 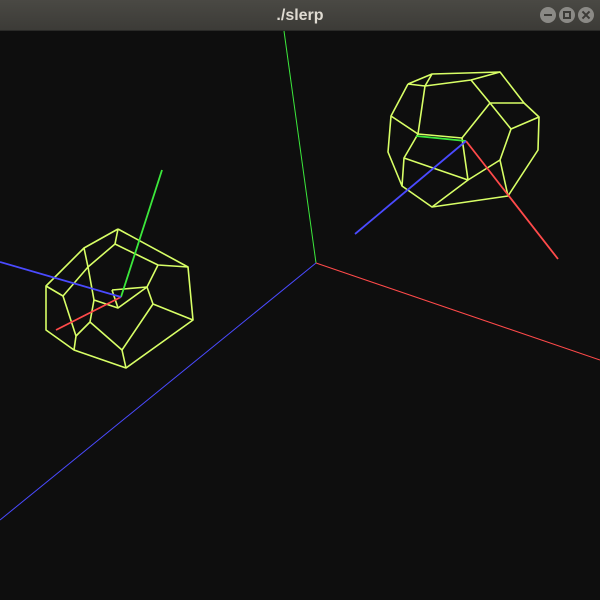 What do you see at coordinates (300, 147) in the screenshot?
I see `world-axis-y` at bounding box center [300, 147].